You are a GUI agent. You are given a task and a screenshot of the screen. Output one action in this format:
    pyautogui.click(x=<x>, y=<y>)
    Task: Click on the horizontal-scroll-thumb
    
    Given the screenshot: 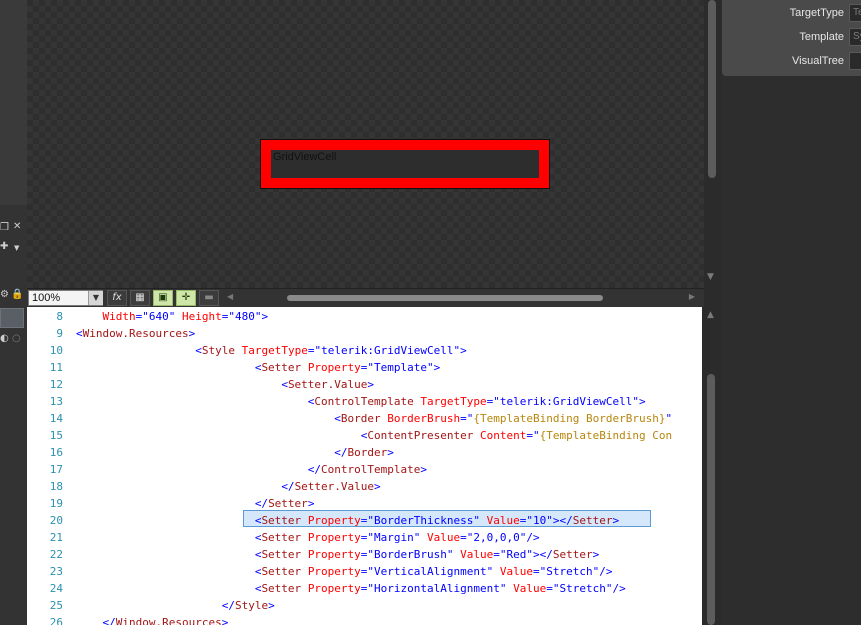 What is the action you would take?
    pyautogui.click(x=445, y=298)
    